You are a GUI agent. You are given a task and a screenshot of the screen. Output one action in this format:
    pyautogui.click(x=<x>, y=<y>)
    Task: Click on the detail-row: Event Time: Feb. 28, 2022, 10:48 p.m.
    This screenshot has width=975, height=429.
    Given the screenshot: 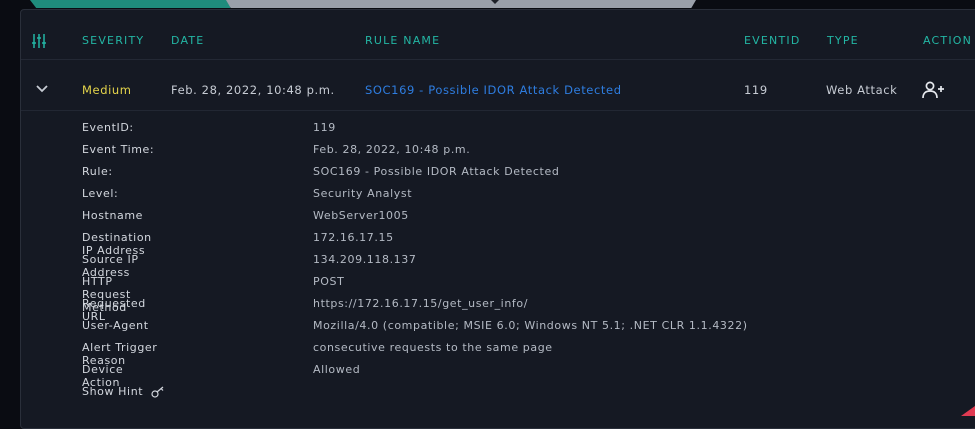 What is the action you would take?
    pyautogui.click(x=276, y=154)
    